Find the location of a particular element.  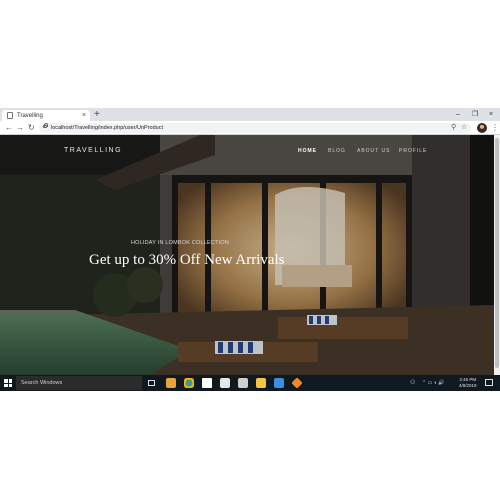

minimize-button: – is located at coordinates (458, 114).